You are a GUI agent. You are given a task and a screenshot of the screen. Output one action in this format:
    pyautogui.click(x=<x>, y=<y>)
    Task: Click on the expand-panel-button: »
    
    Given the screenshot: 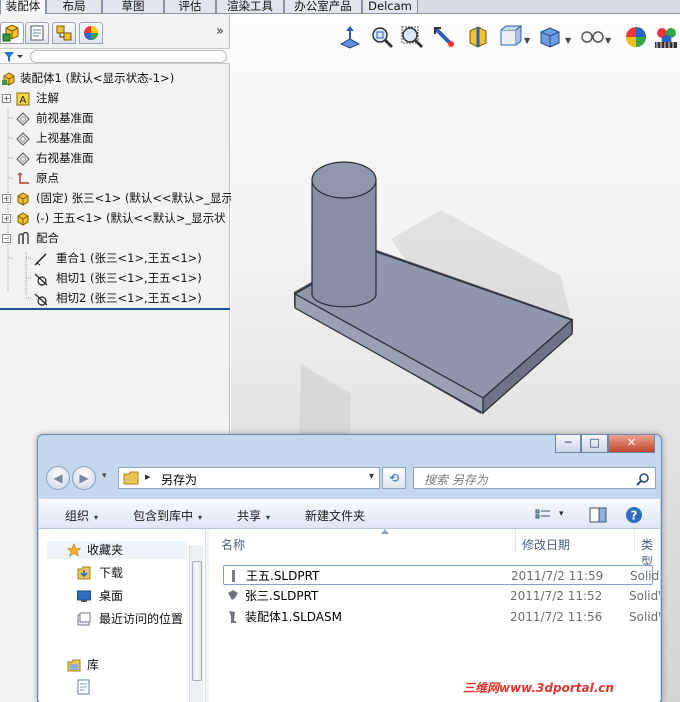 What is the action you would take?
    pyautogui.click(x=220, y=31)
    